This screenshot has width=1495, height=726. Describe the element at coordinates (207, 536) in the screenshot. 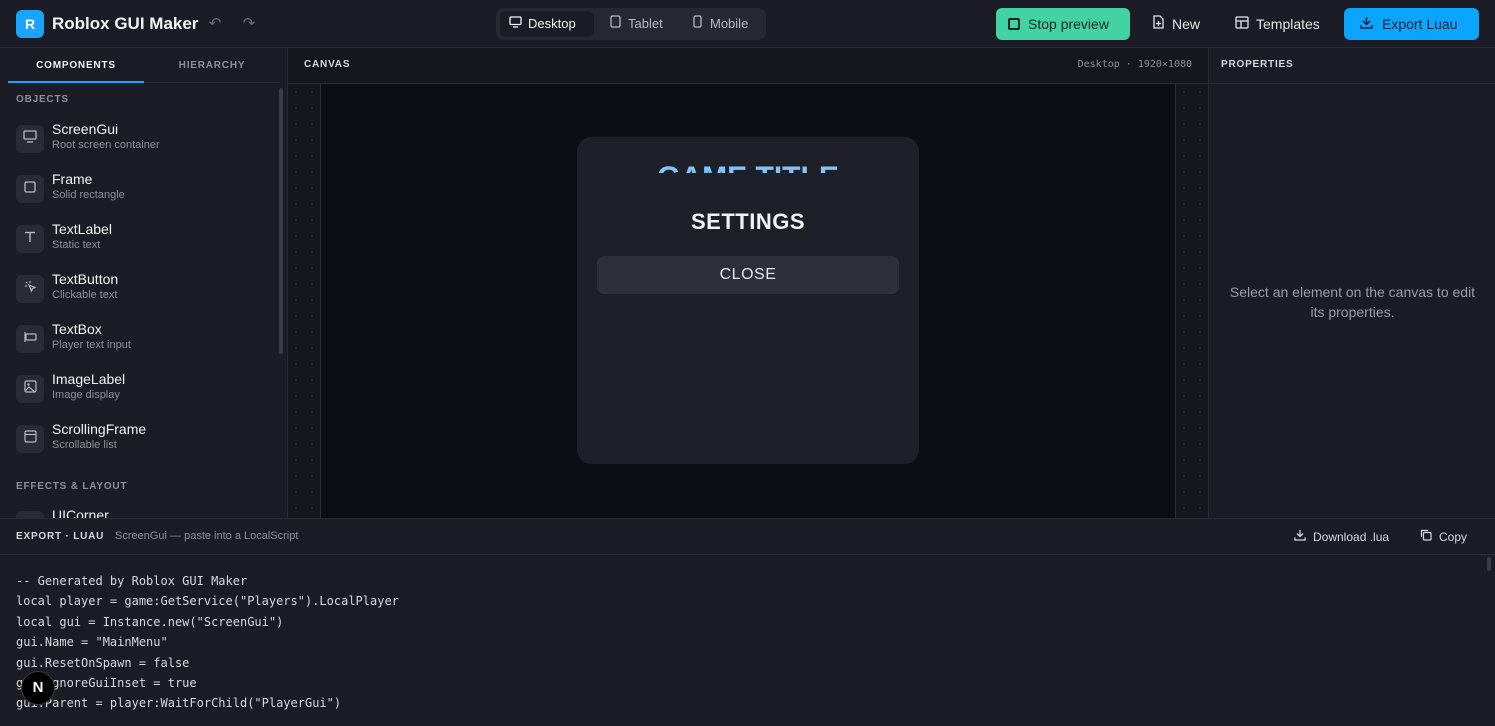

I see `export-subtitle: ScreenGui — paste into a LocalScript` at that location.